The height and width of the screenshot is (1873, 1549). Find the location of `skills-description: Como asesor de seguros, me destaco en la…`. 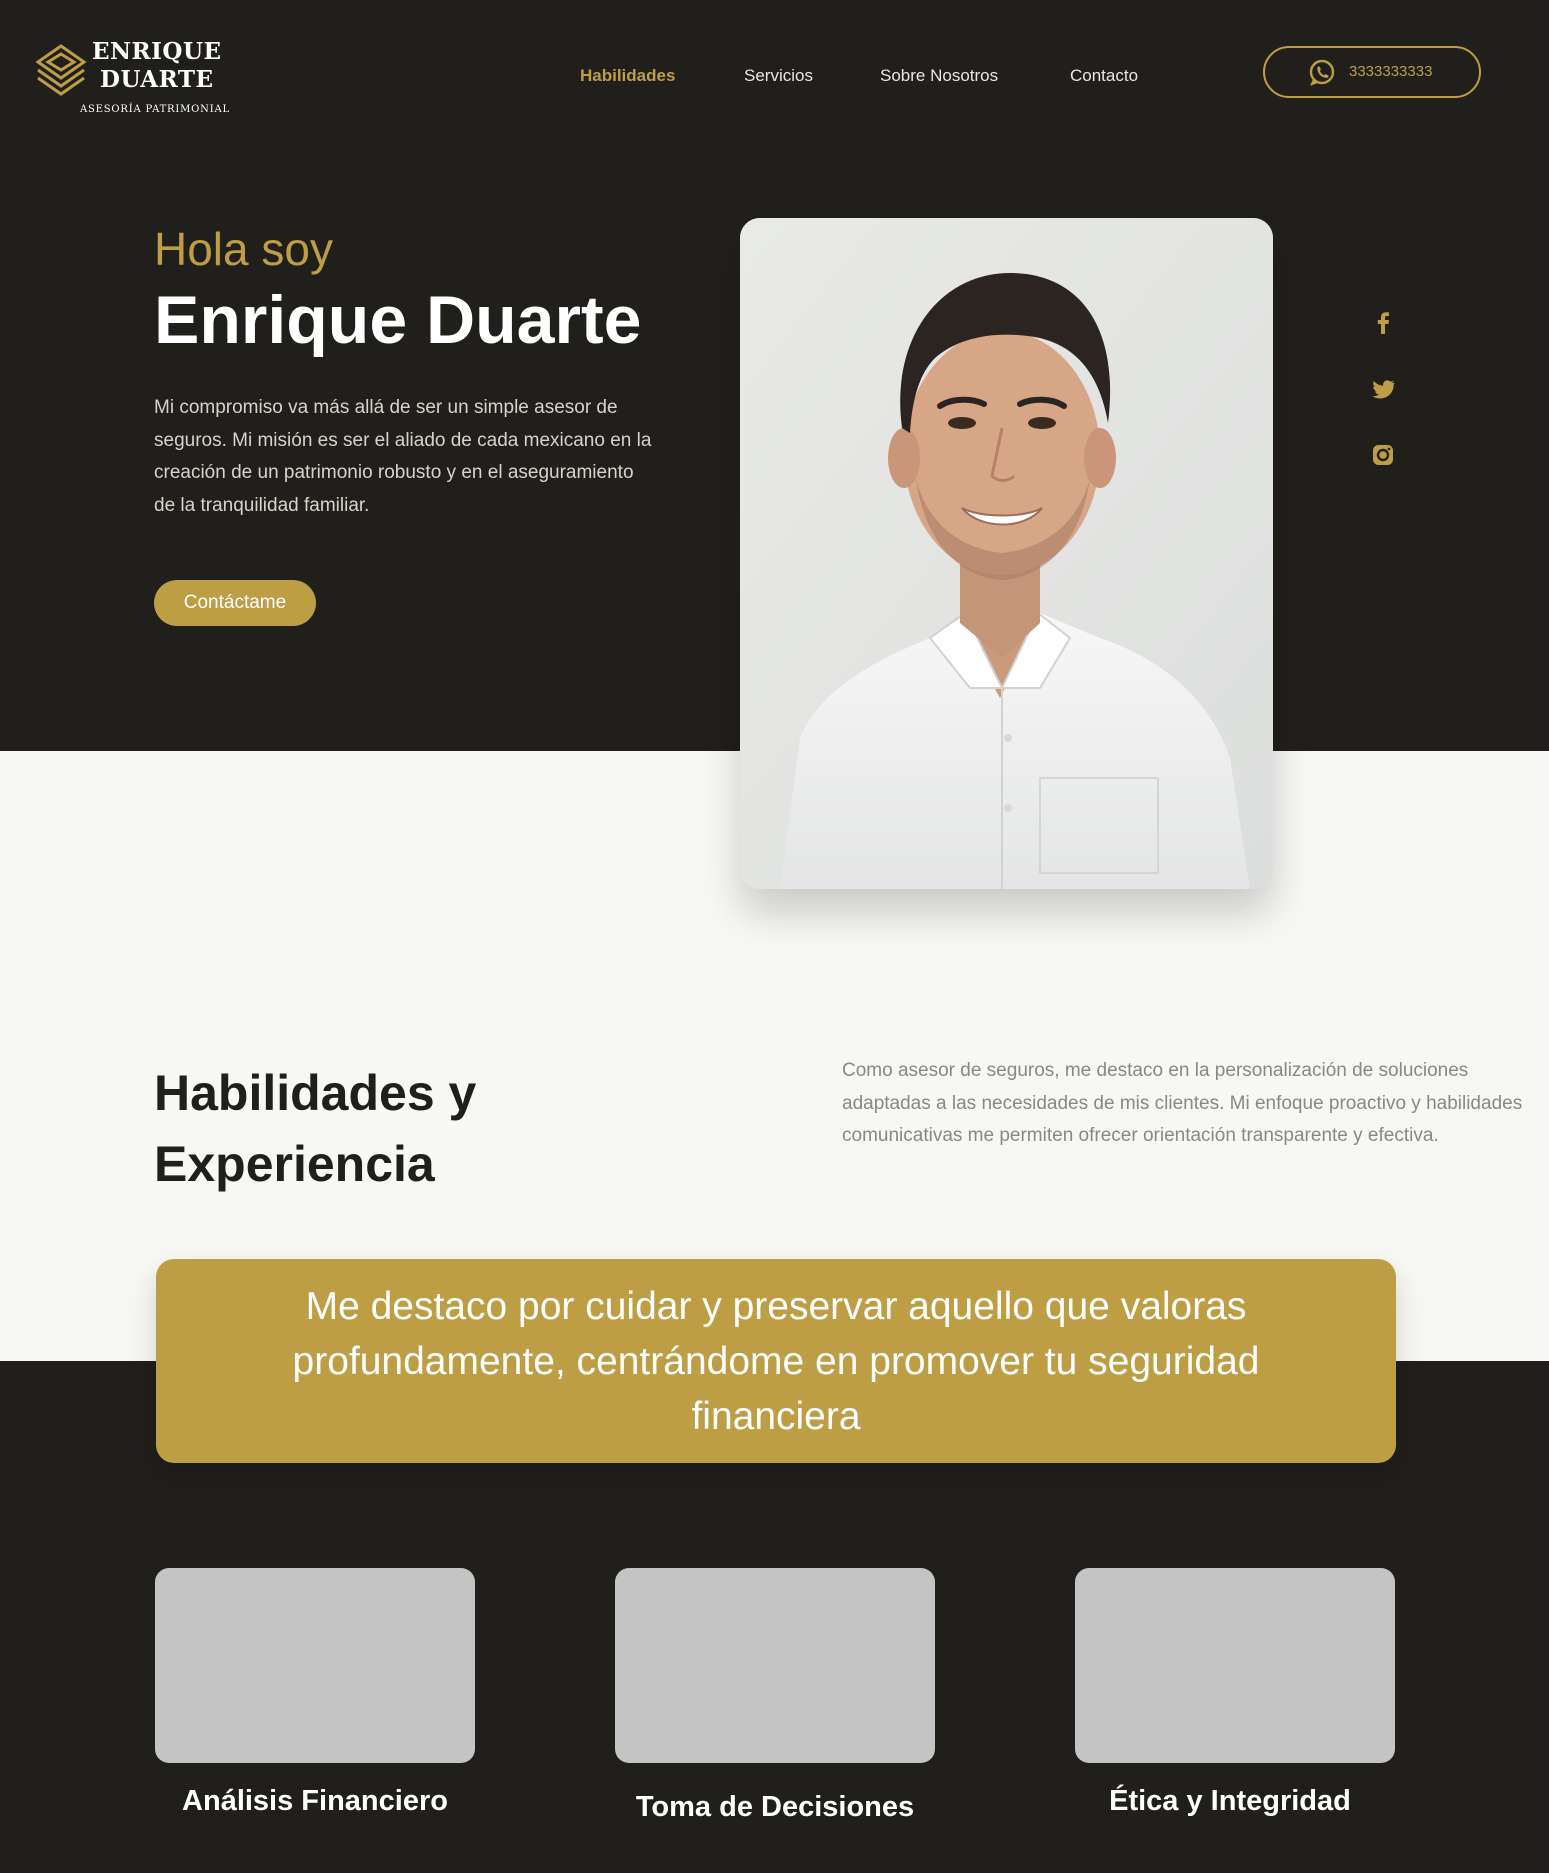

skills-description: Como asesor de seguros, me destaco en la… is located at coordinates (1182, 1103).